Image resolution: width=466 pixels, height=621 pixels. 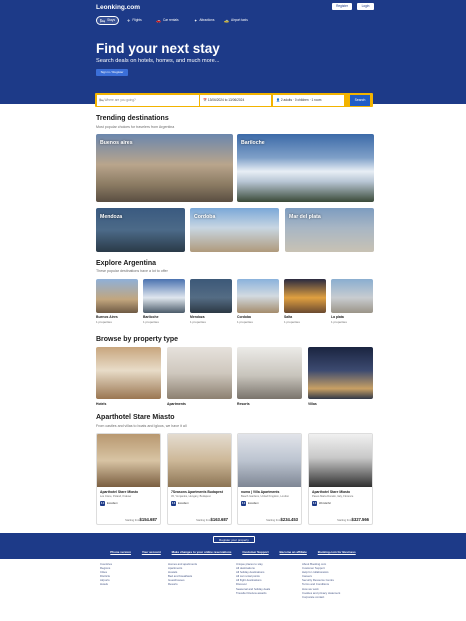 I want to click on explore-name: Bariloche, so click(x=151, y=317).